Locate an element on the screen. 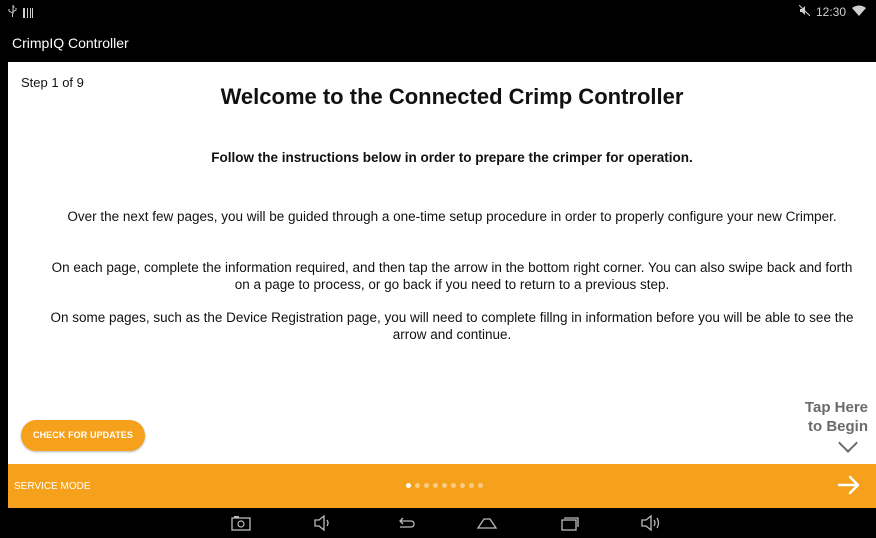  signal-bars-icon is located at coordinates (28, 12).